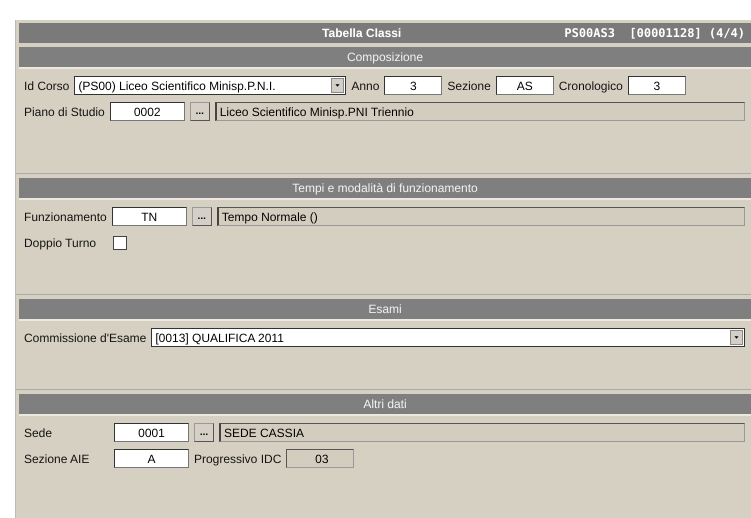 This screenshot has height=518, width=751. What do you see at coordinates (57, 459) in the screenshot?
I see `field-label: Sezione AIE` at bounding box center [57, 459].